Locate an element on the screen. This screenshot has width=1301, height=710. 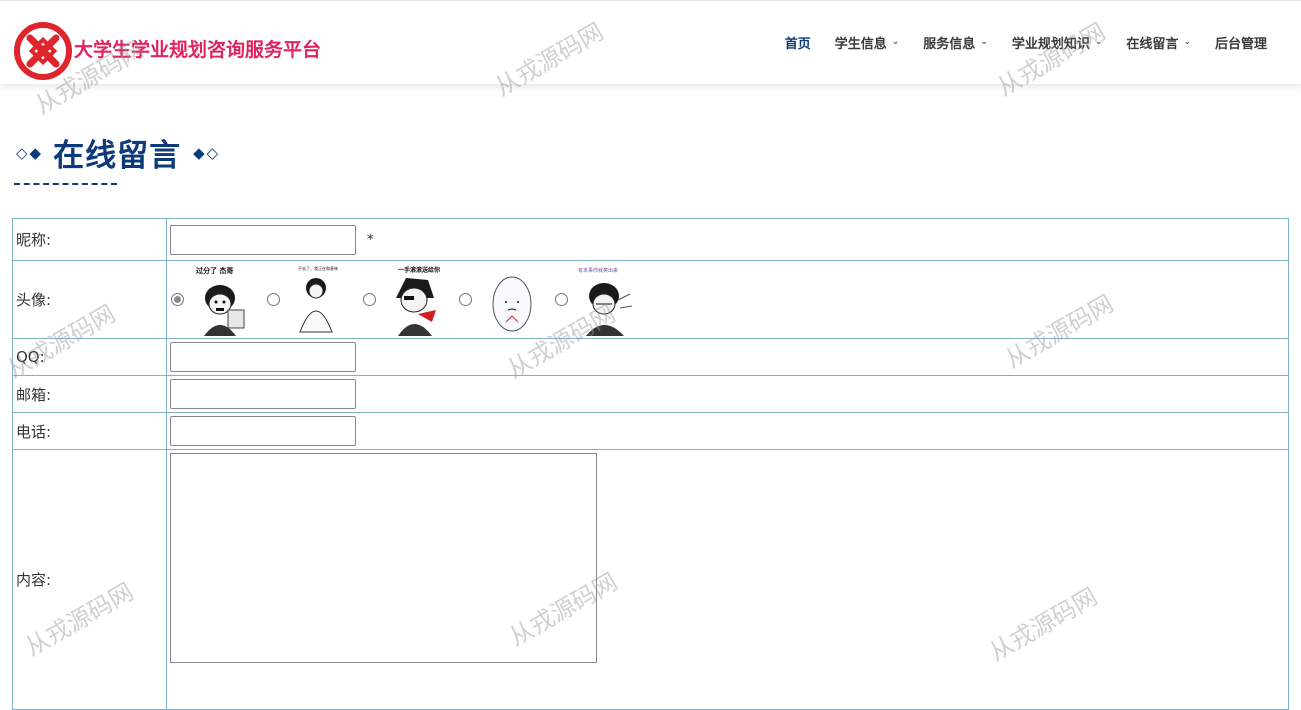
site-title: 大学生学业规划咨询服务平台 is located at coordinates (197, 48).